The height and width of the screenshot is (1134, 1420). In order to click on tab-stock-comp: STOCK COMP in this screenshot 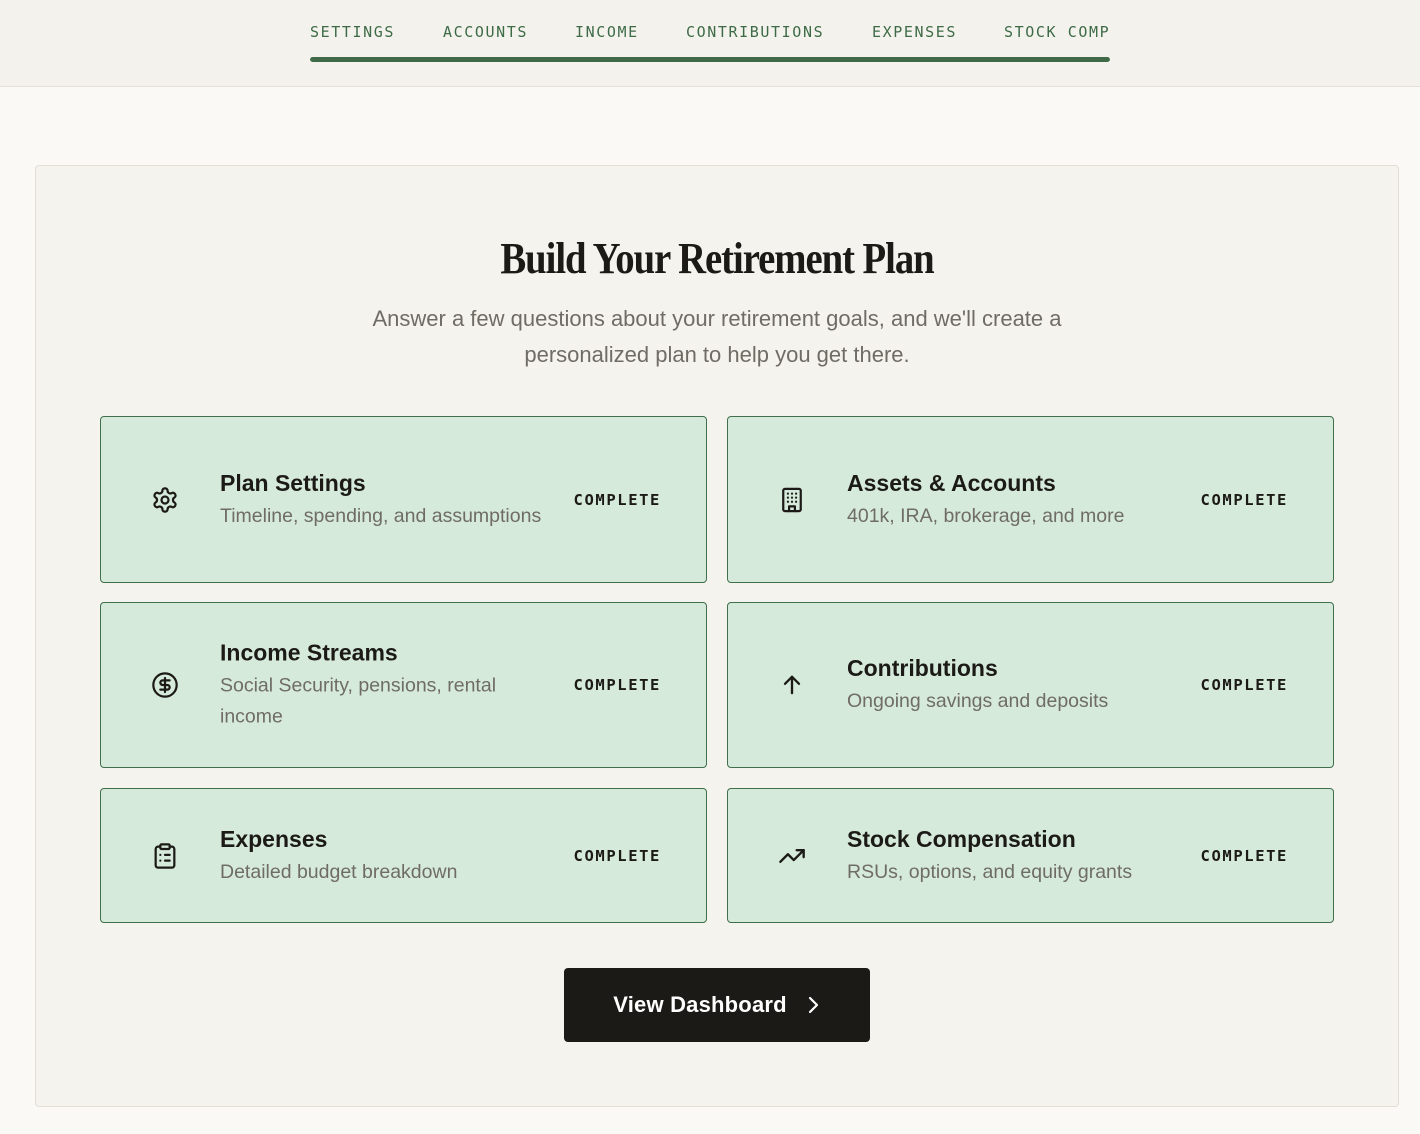, I will do `click(1057, 32)`.